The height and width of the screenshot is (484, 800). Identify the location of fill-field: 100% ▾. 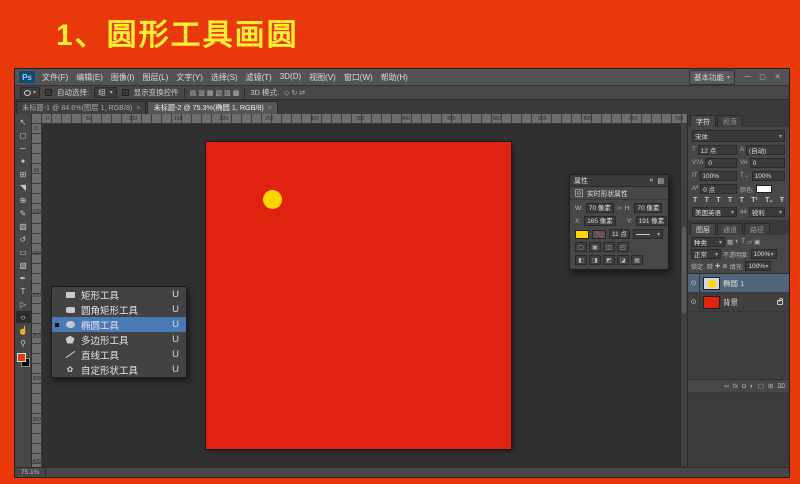
(758, 266).